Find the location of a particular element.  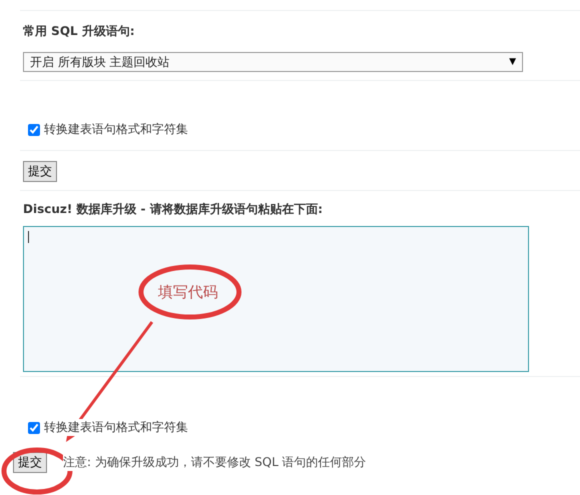

annotation-label: 填写代码 is located at coordinates (188, 292).